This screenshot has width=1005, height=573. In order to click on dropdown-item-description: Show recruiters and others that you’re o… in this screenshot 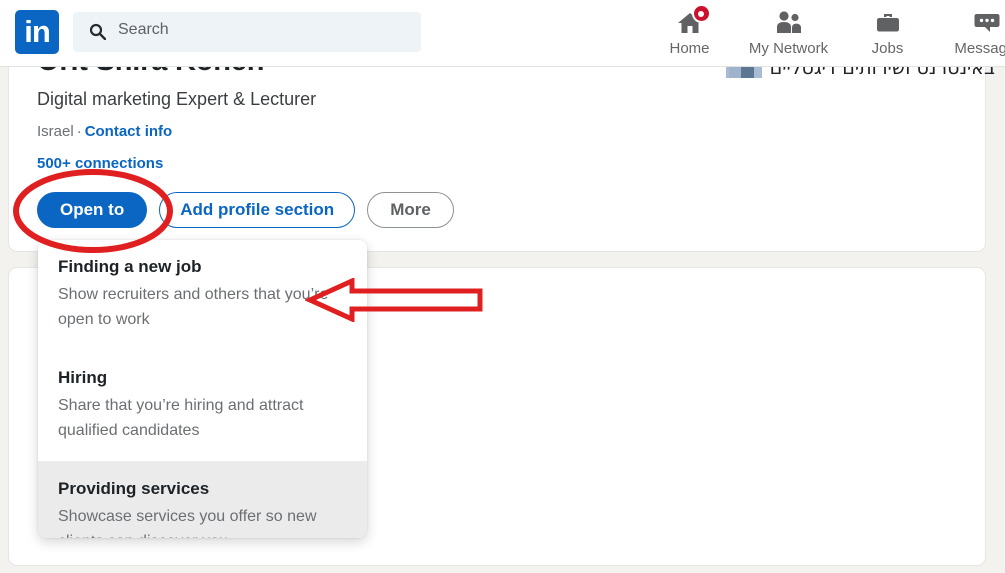, I will do `click(193, 307)`.